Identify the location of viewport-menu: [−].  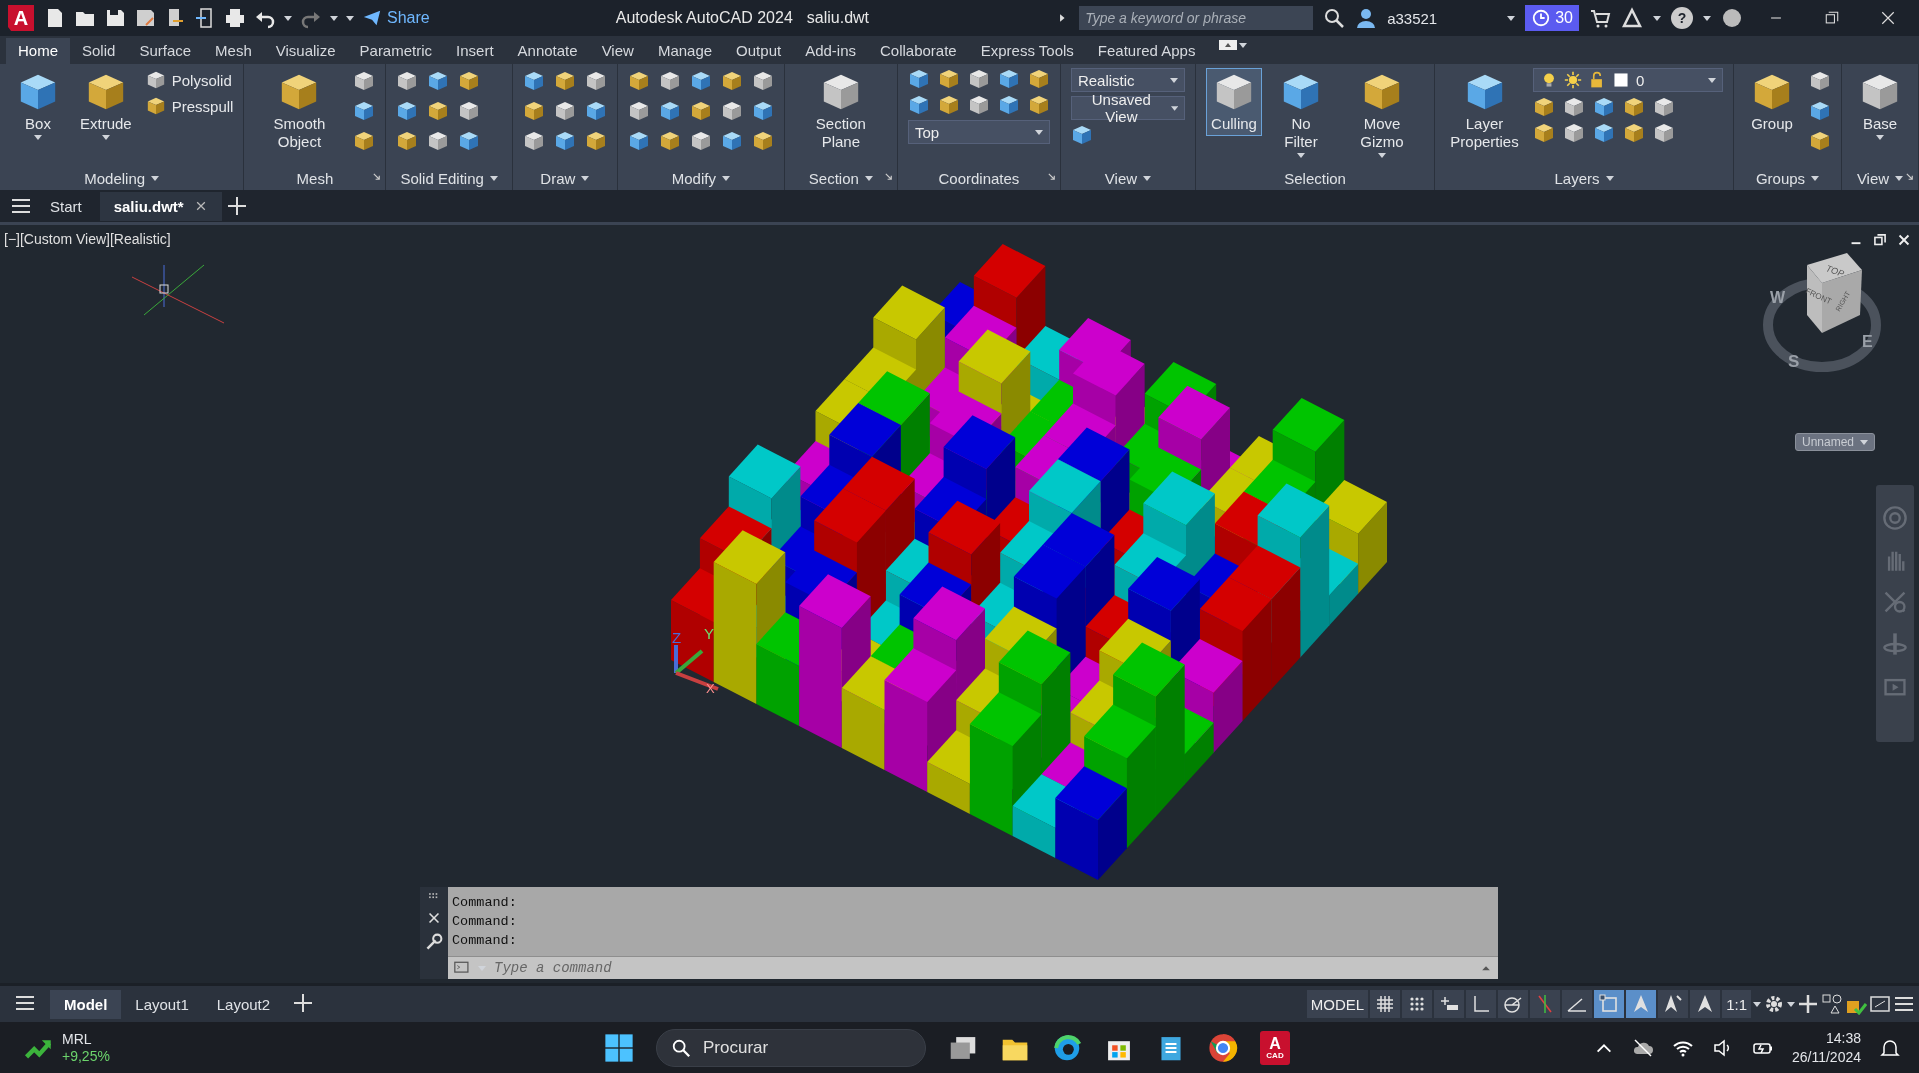
(12, 239).